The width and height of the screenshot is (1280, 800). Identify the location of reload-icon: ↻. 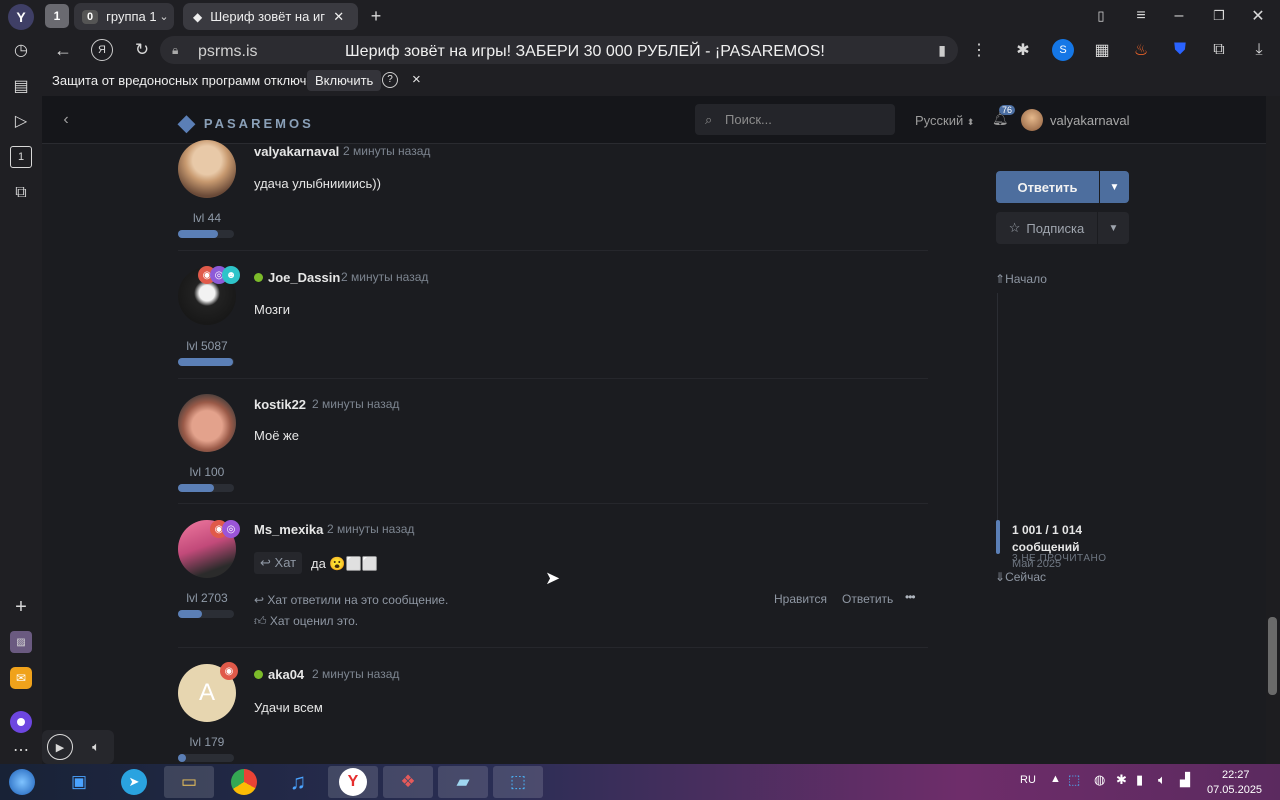
(142, 50).